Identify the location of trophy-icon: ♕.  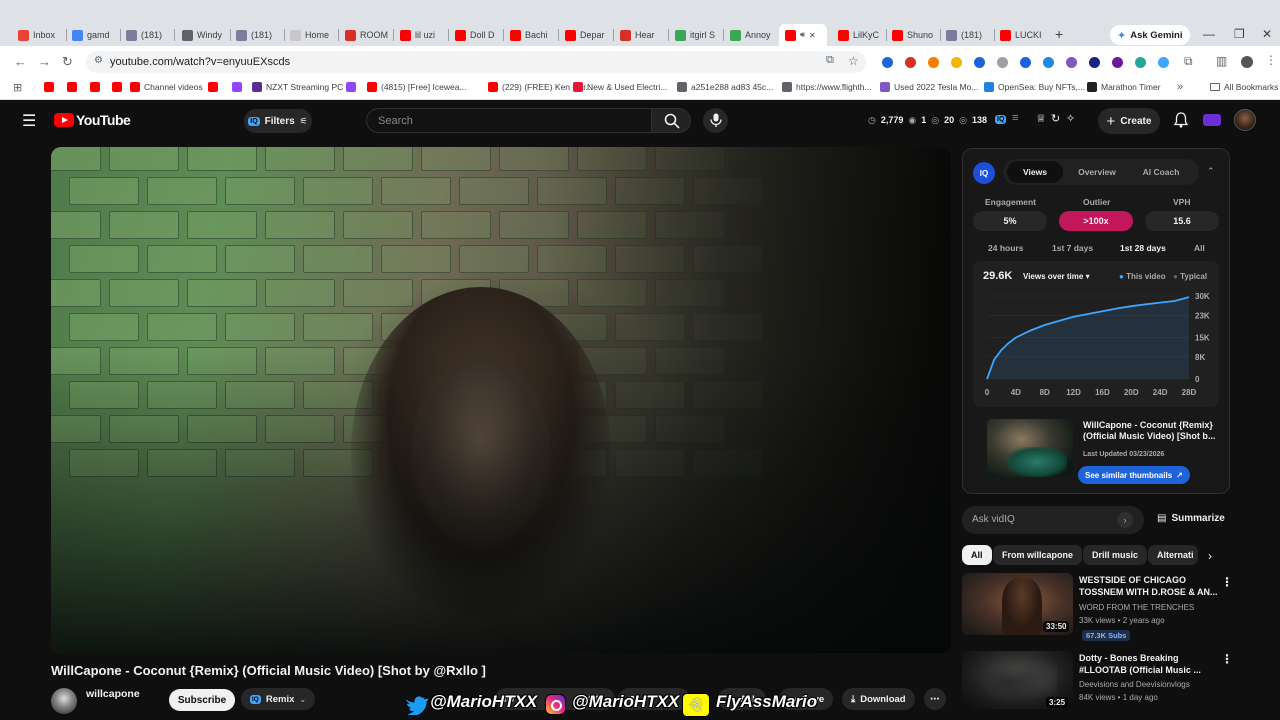
(1041, 118).